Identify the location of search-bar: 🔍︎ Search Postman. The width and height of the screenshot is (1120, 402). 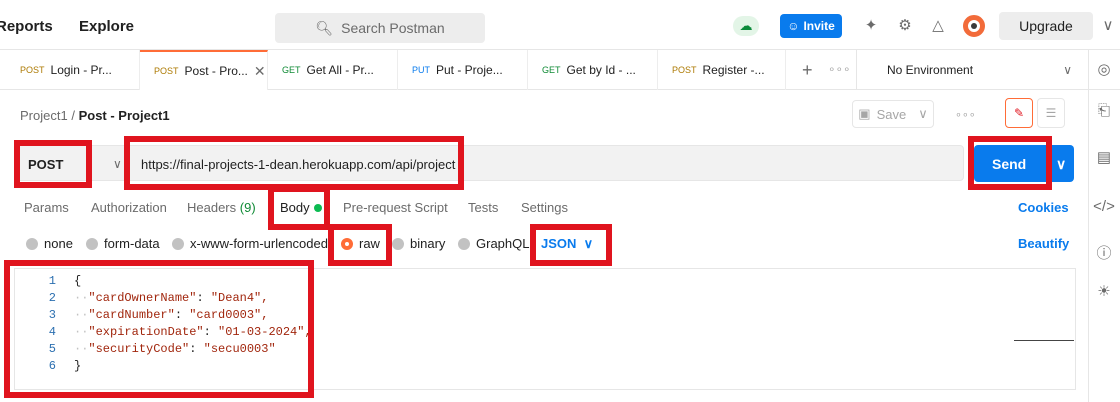
(380, 28).